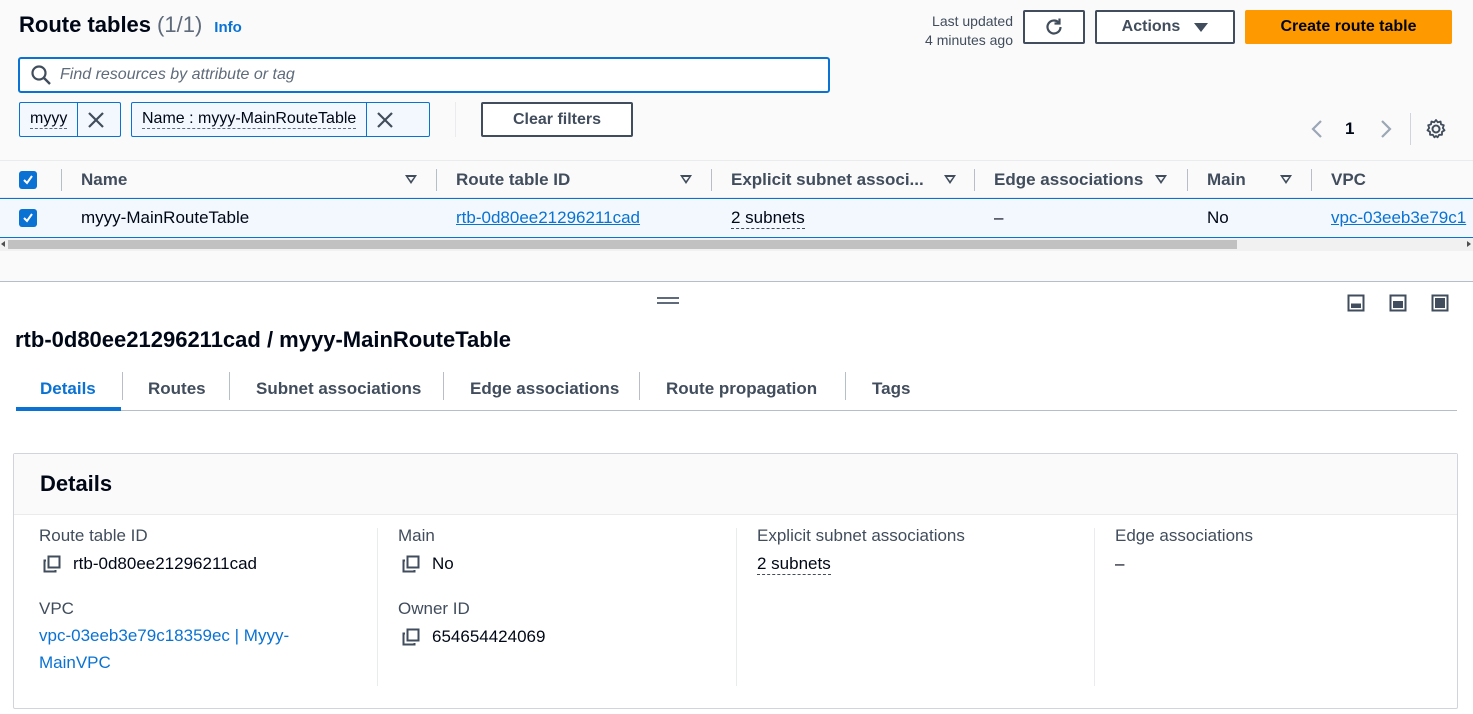 The image size is (1473, 714). Describe the element at coordinates (1440, 303) in the screenshot. I see `panel-full-icon` at that location.